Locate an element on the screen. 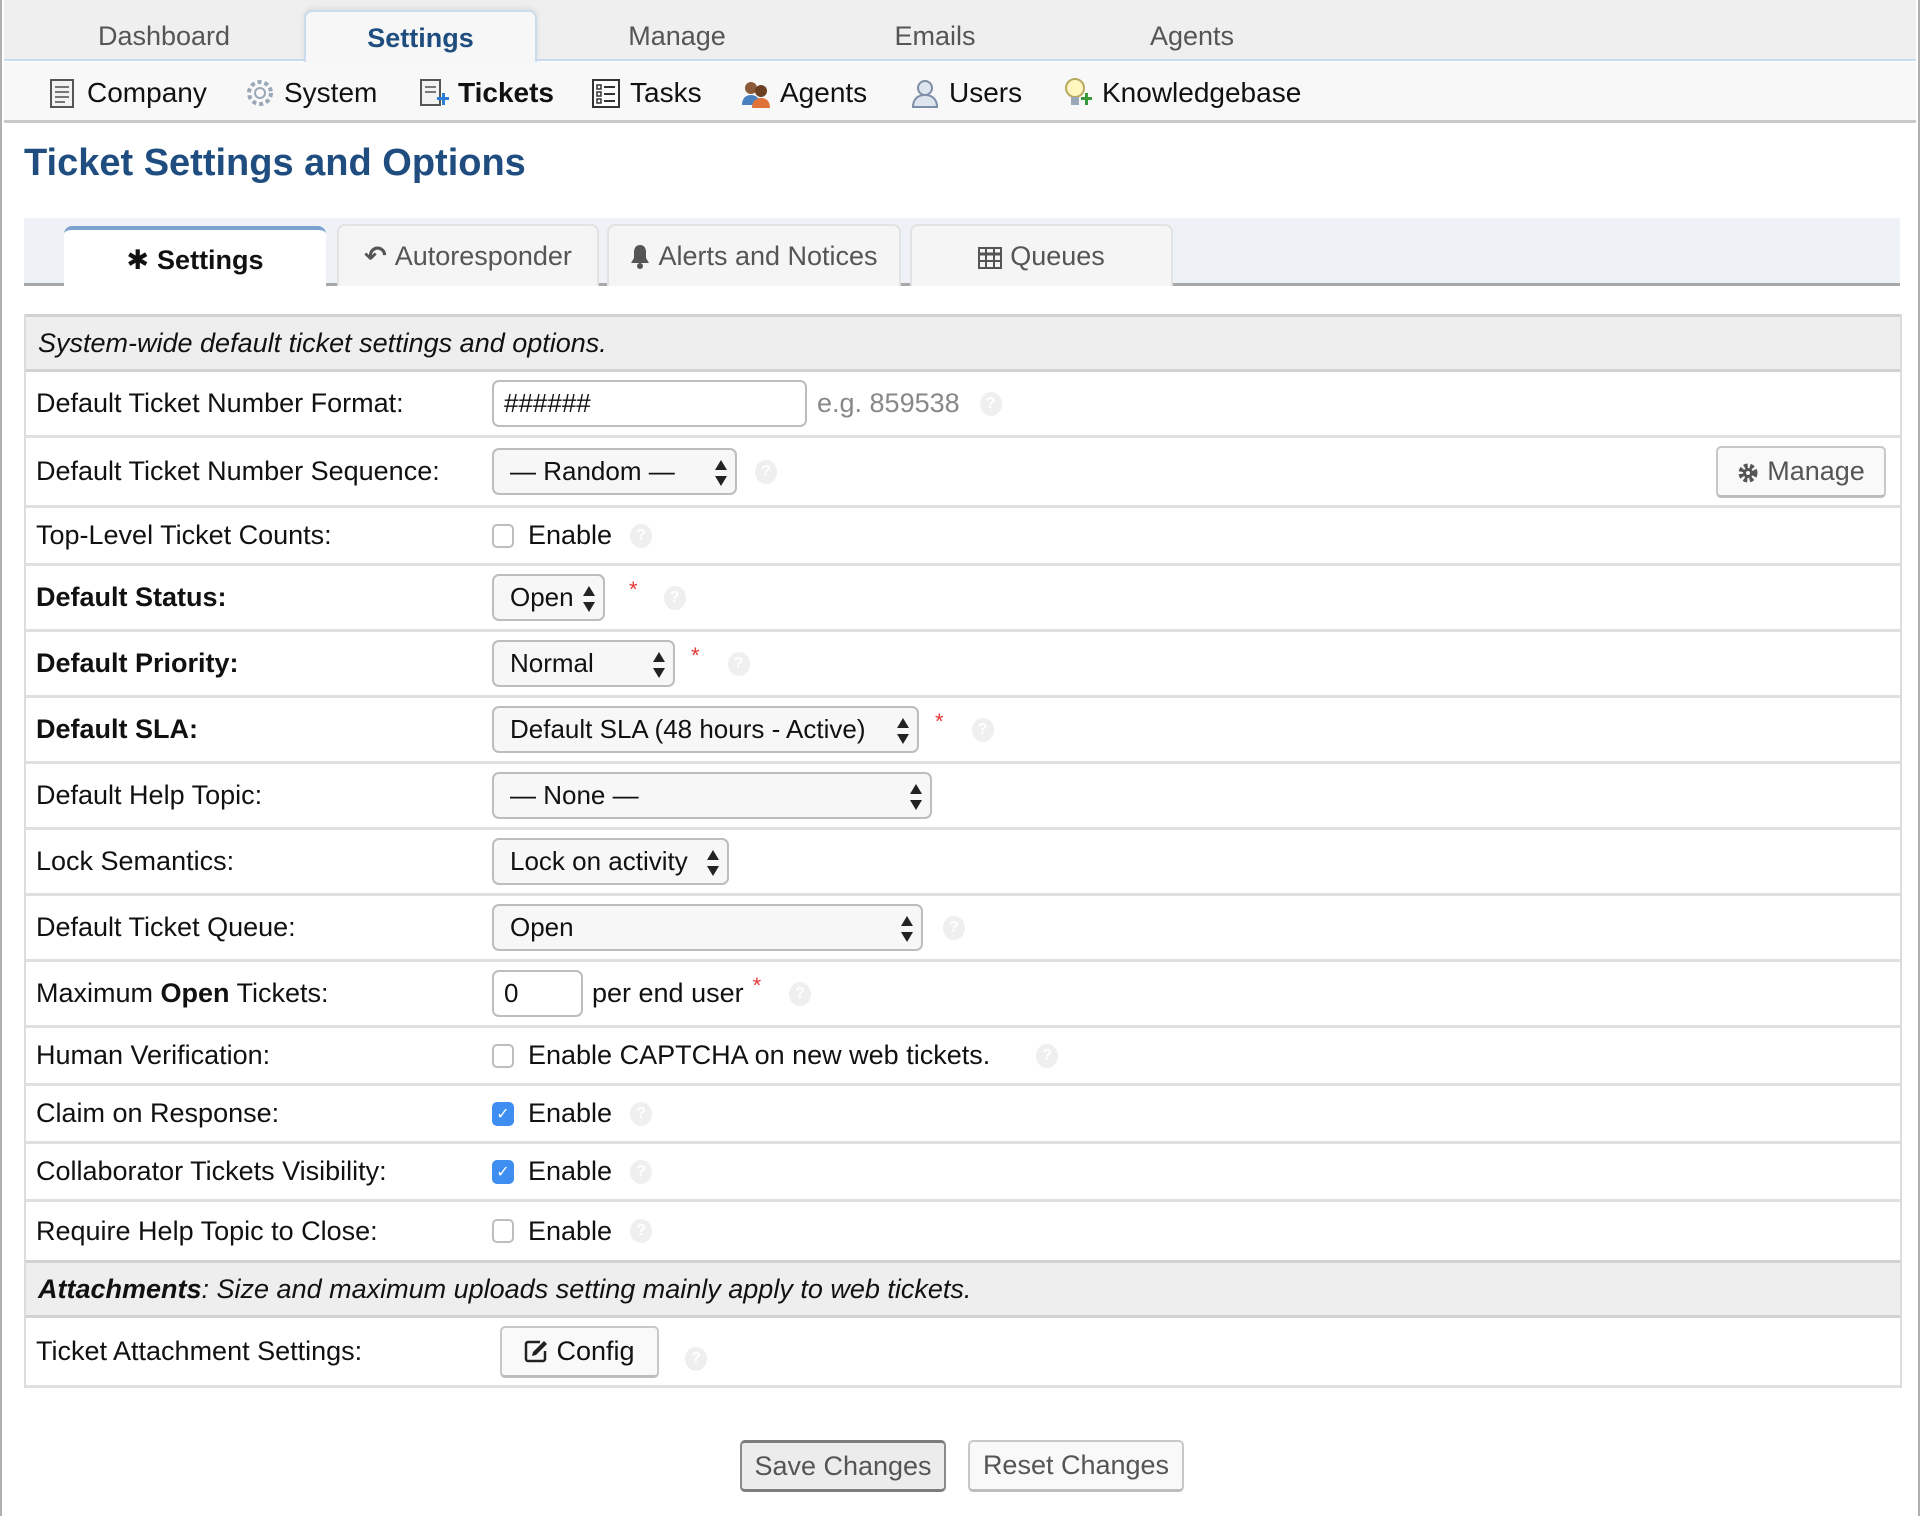 The height and width of the screenshot is (1516, 1920). field-label: Maximum Open Tickets: is located at coordinates (182, 993).